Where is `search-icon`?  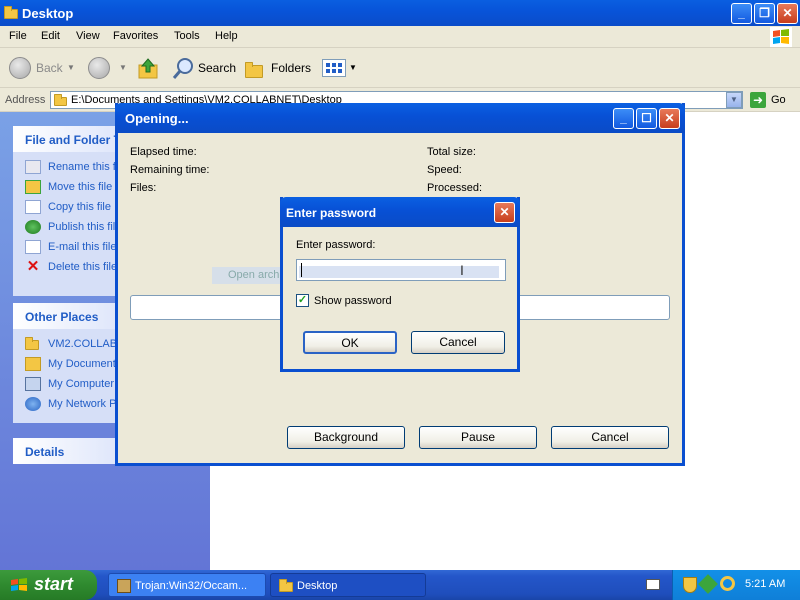
search-icon is located at coordinates (184, 68).